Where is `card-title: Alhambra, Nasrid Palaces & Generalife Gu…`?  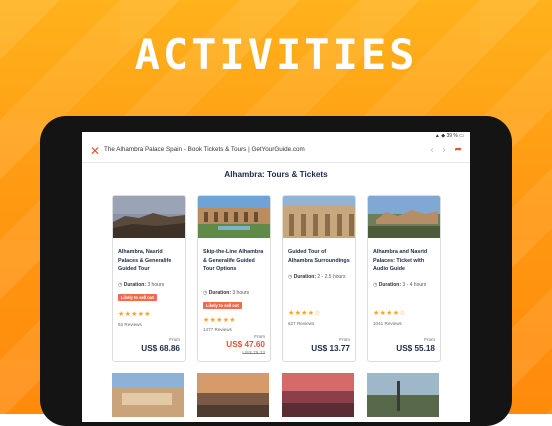
card-title: Alhambra, Nasrid Palaces & Generalife Gu… is located at coordinates (150, 261).